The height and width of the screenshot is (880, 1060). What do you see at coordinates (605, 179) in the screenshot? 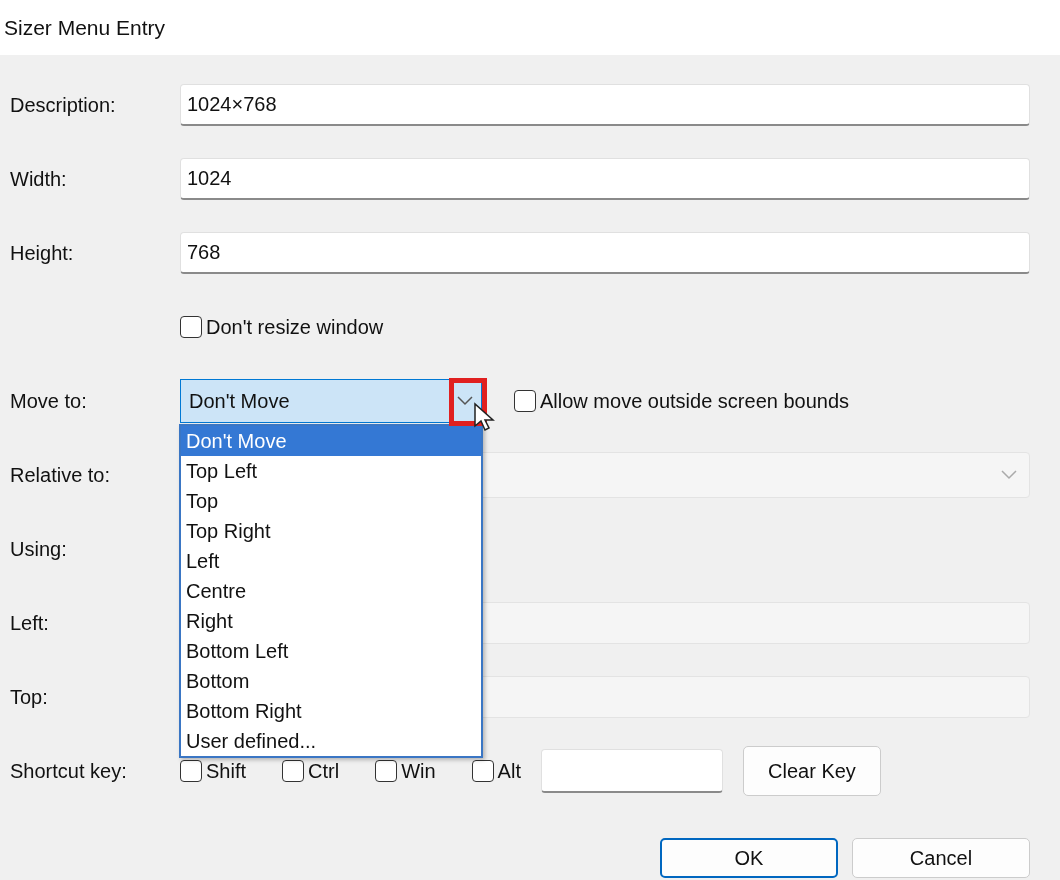
I see `text-field: 1024` at bounding box center [605, 179].